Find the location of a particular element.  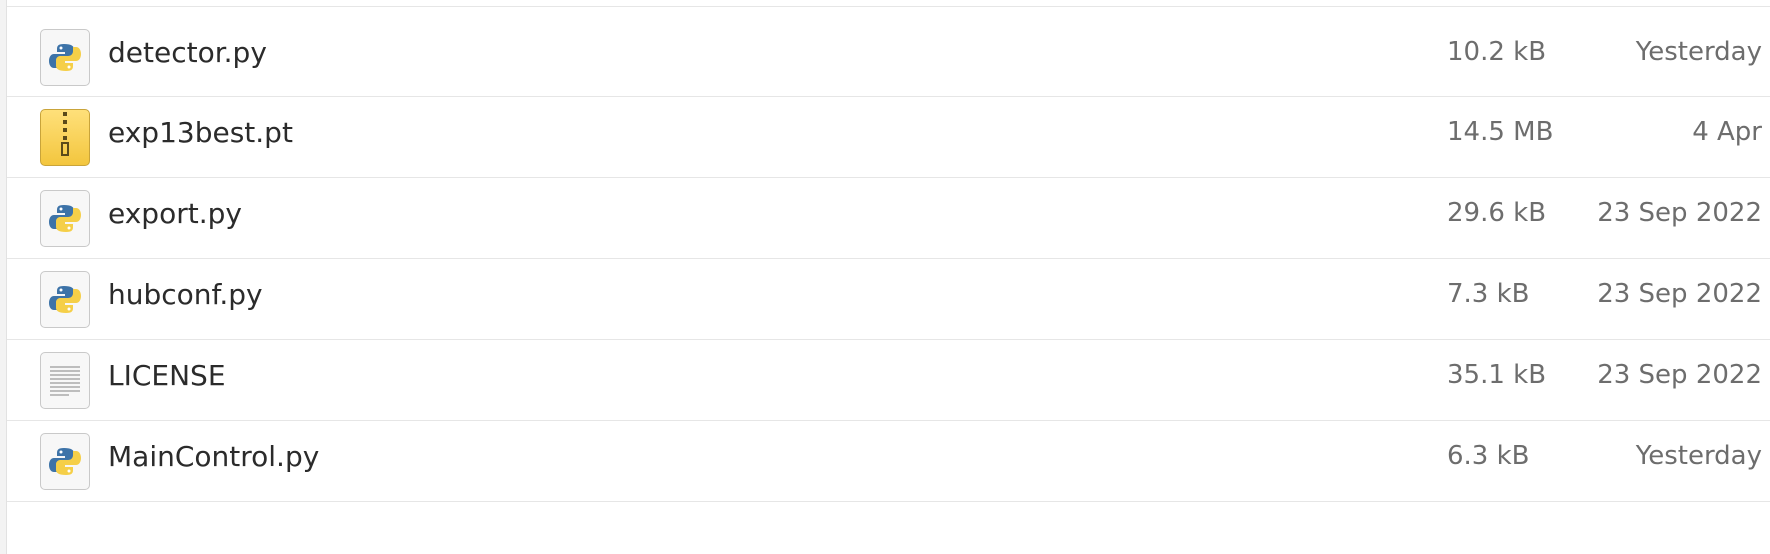

file-name: LICENSE is located at coordinates (167, 375).